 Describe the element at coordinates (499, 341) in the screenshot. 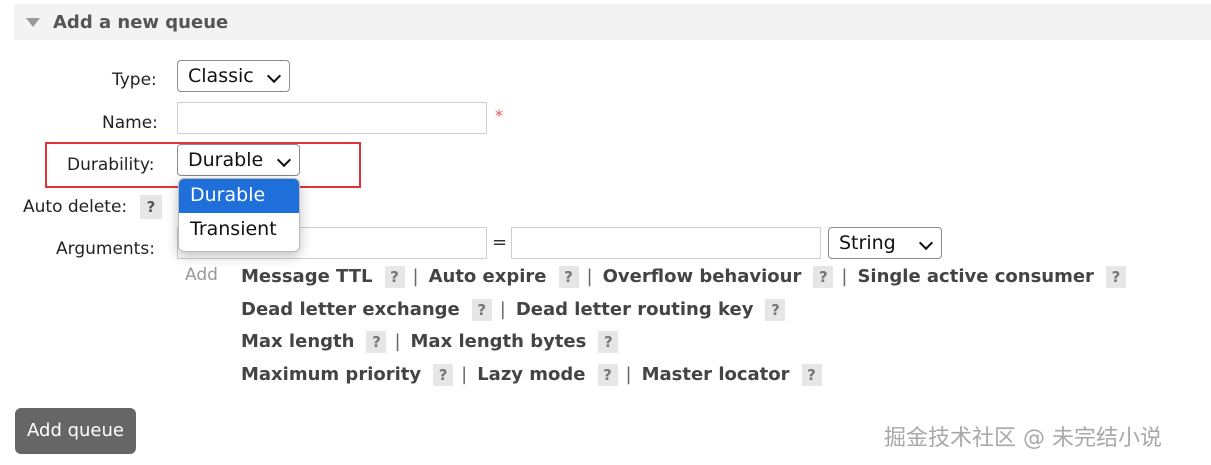

I see `shortcut-max-length-bytes: Max length bytes` at that location.